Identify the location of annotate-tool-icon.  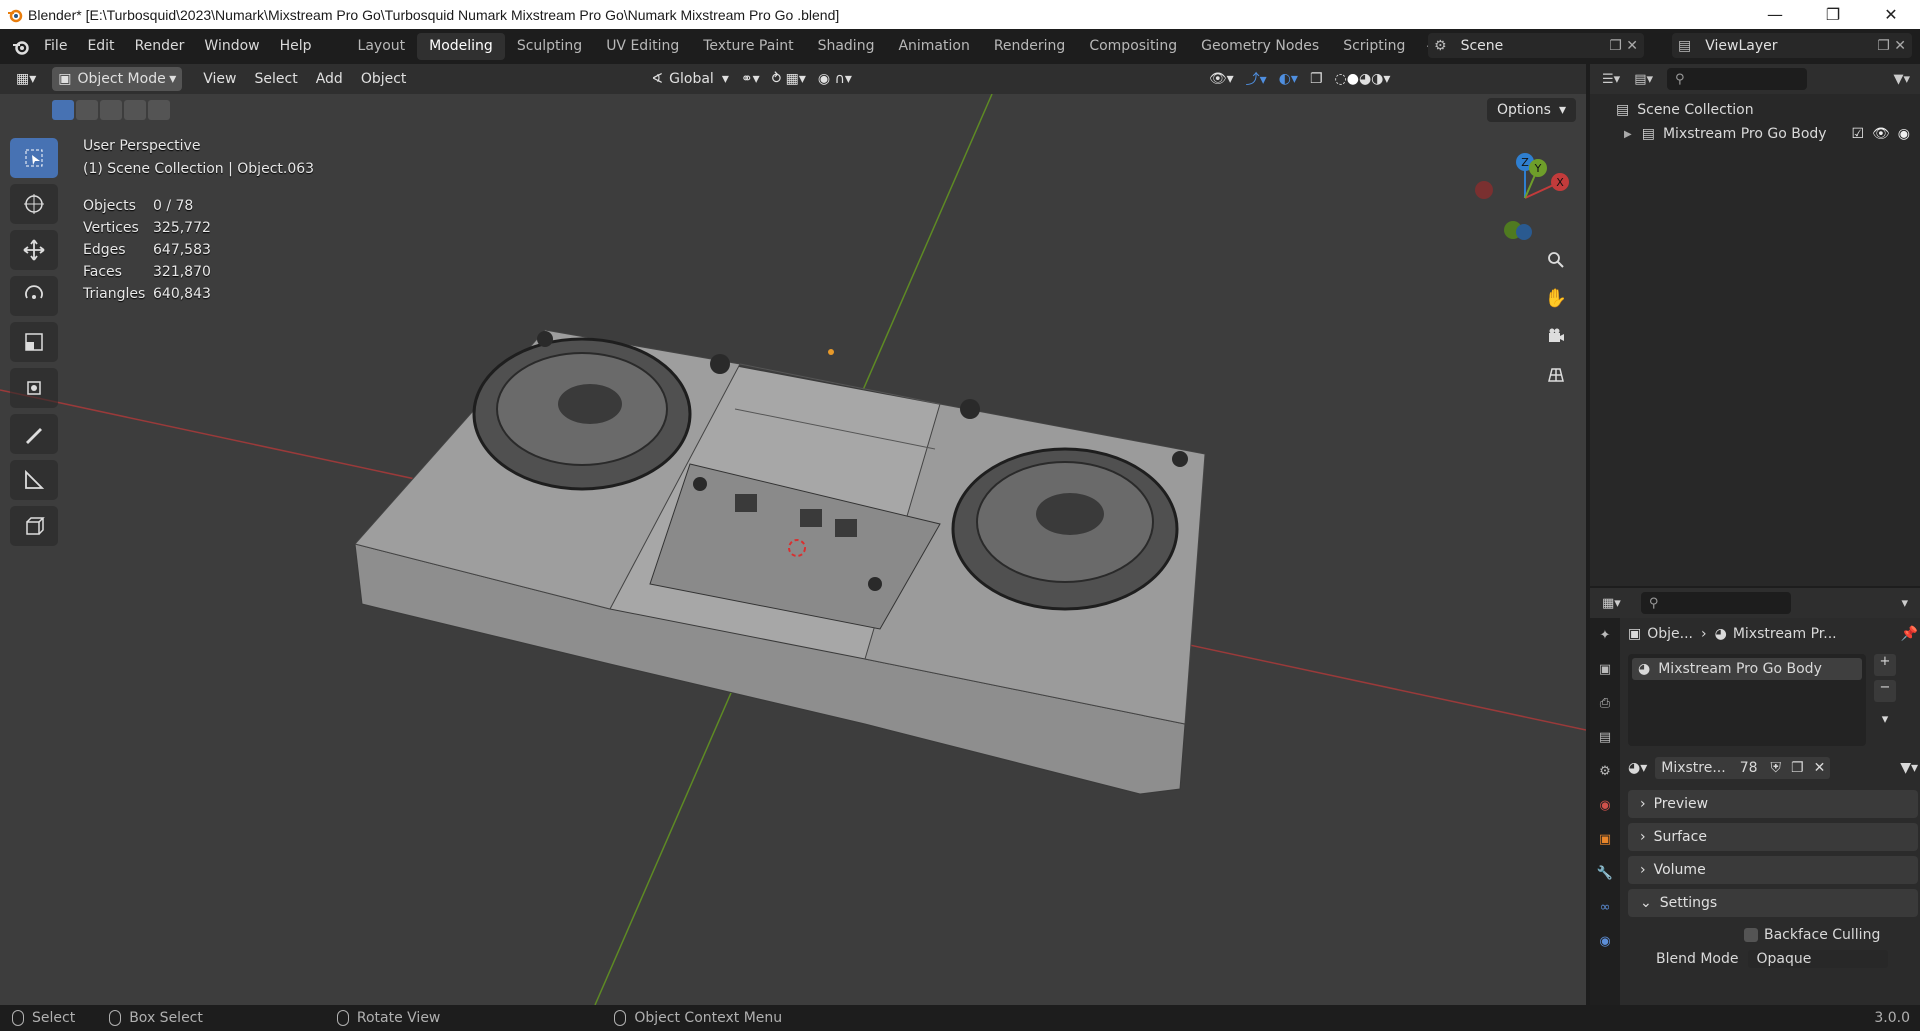
(34, 434).